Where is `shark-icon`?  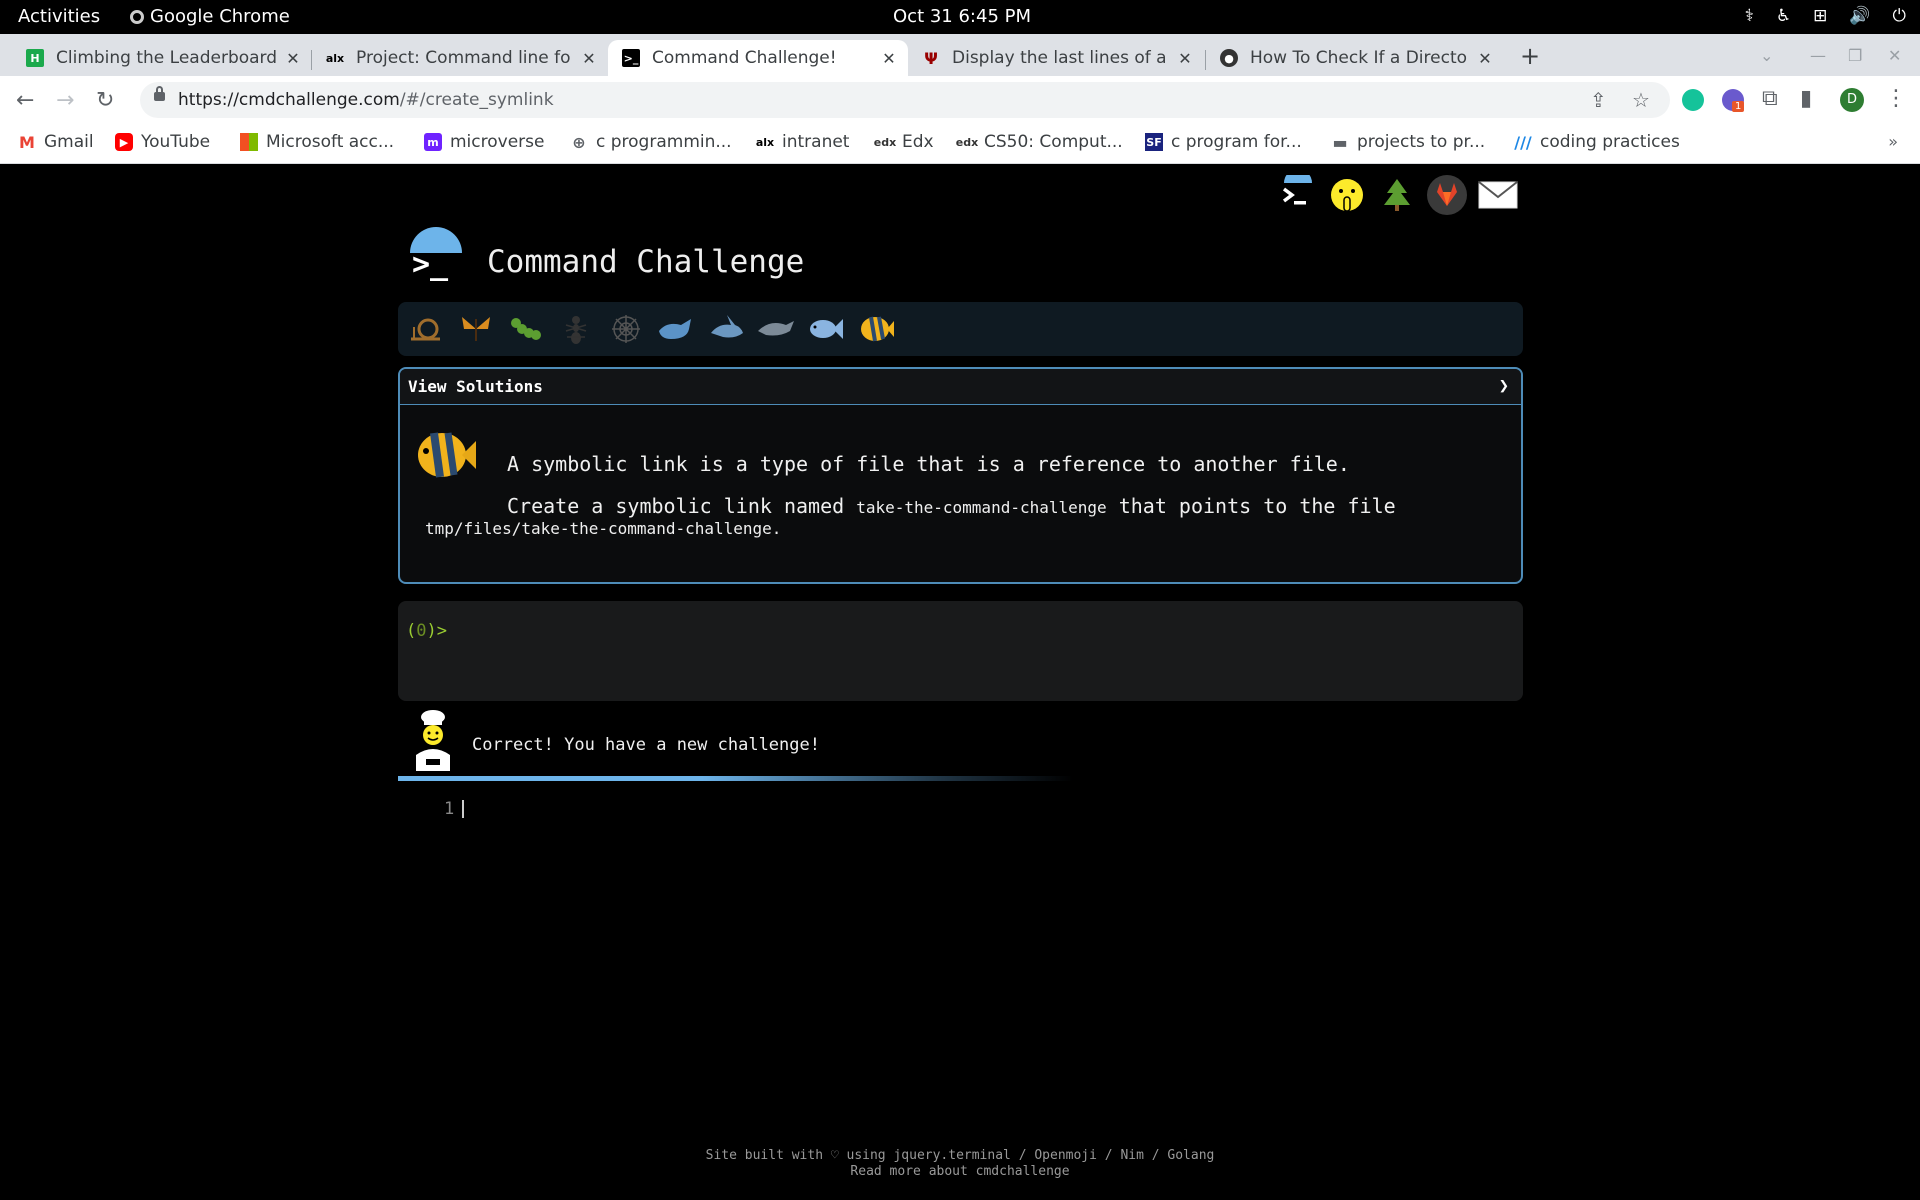 shark-icon is located at coordinates (726, 329).